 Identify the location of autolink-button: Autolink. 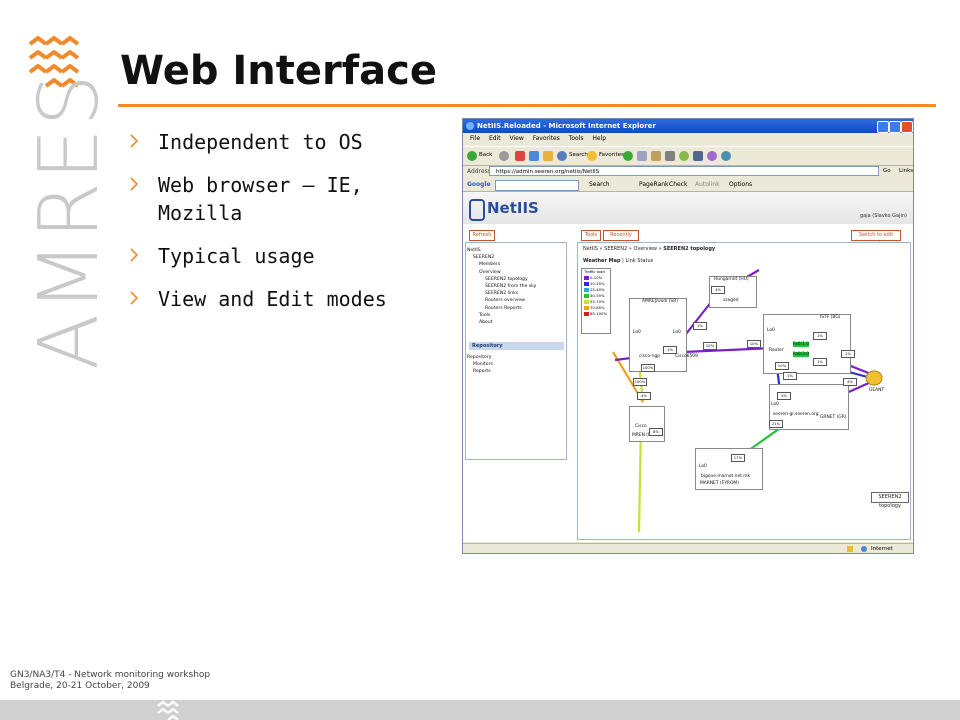
(707, 185).